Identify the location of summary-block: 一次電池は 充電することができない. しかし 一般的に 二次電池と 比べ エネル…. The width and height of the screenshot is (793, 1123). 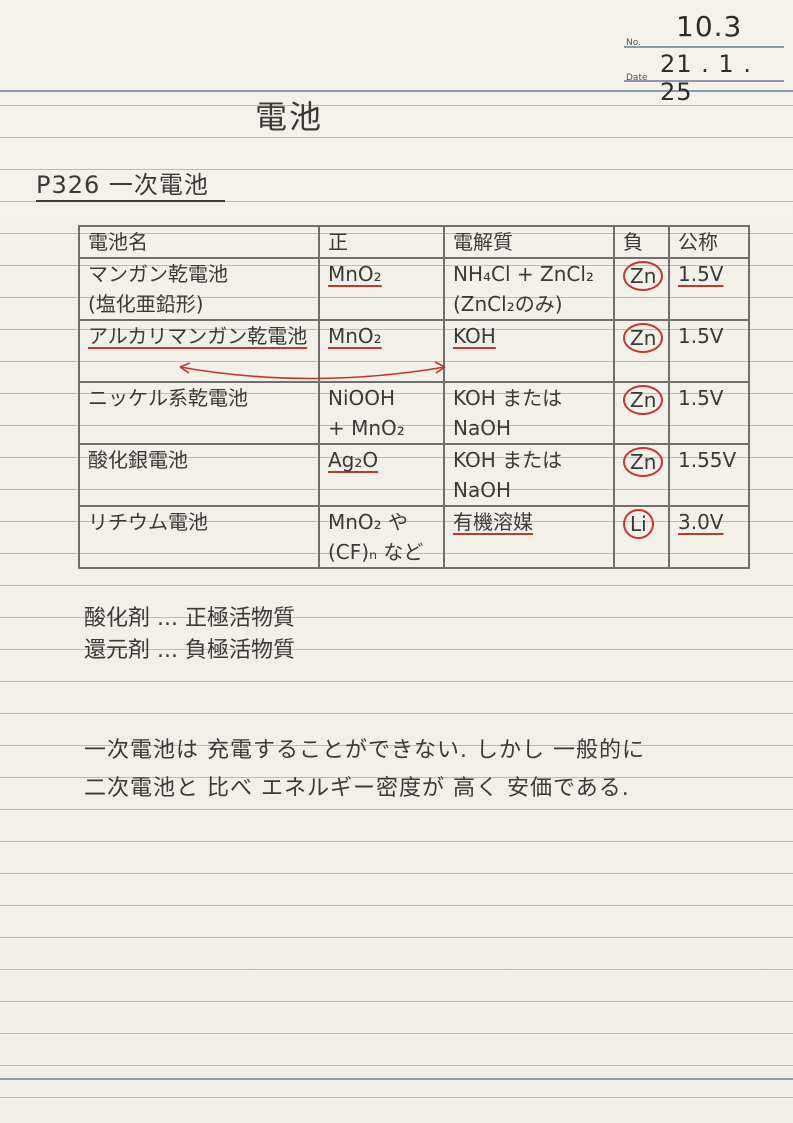
(364, 770).